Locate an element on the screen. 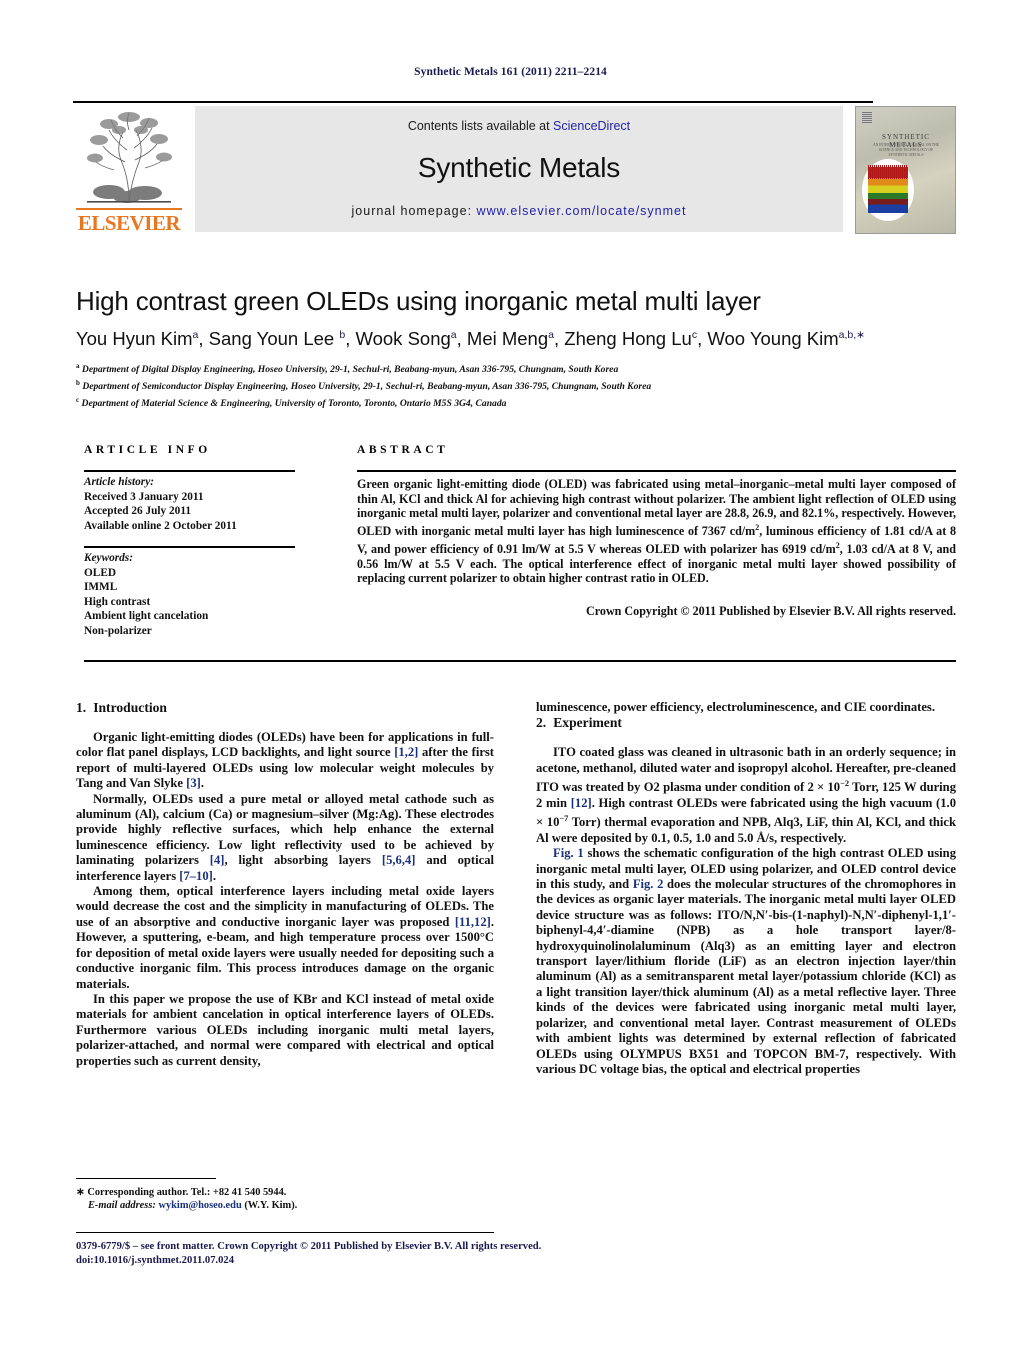 Image resolution: width=1021 pixels, height=1351 pixels. history-online: Available online 2 October 2011 is located at coordinates (160, 525).